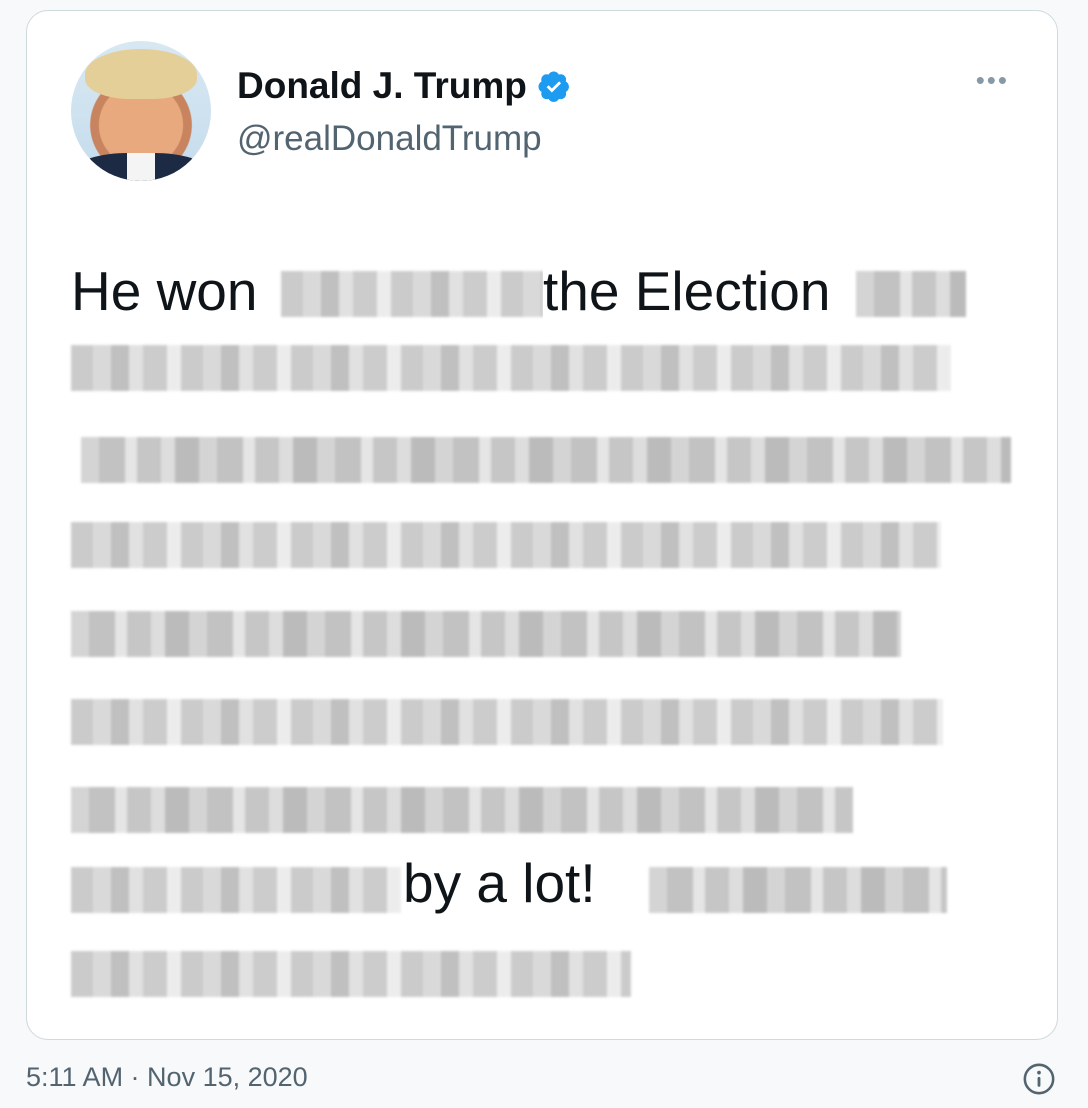  What do you see at coordinates (164, 291) in the screenshot?
I see `tweet-fragment: He won` at bounding box center [164, 291].